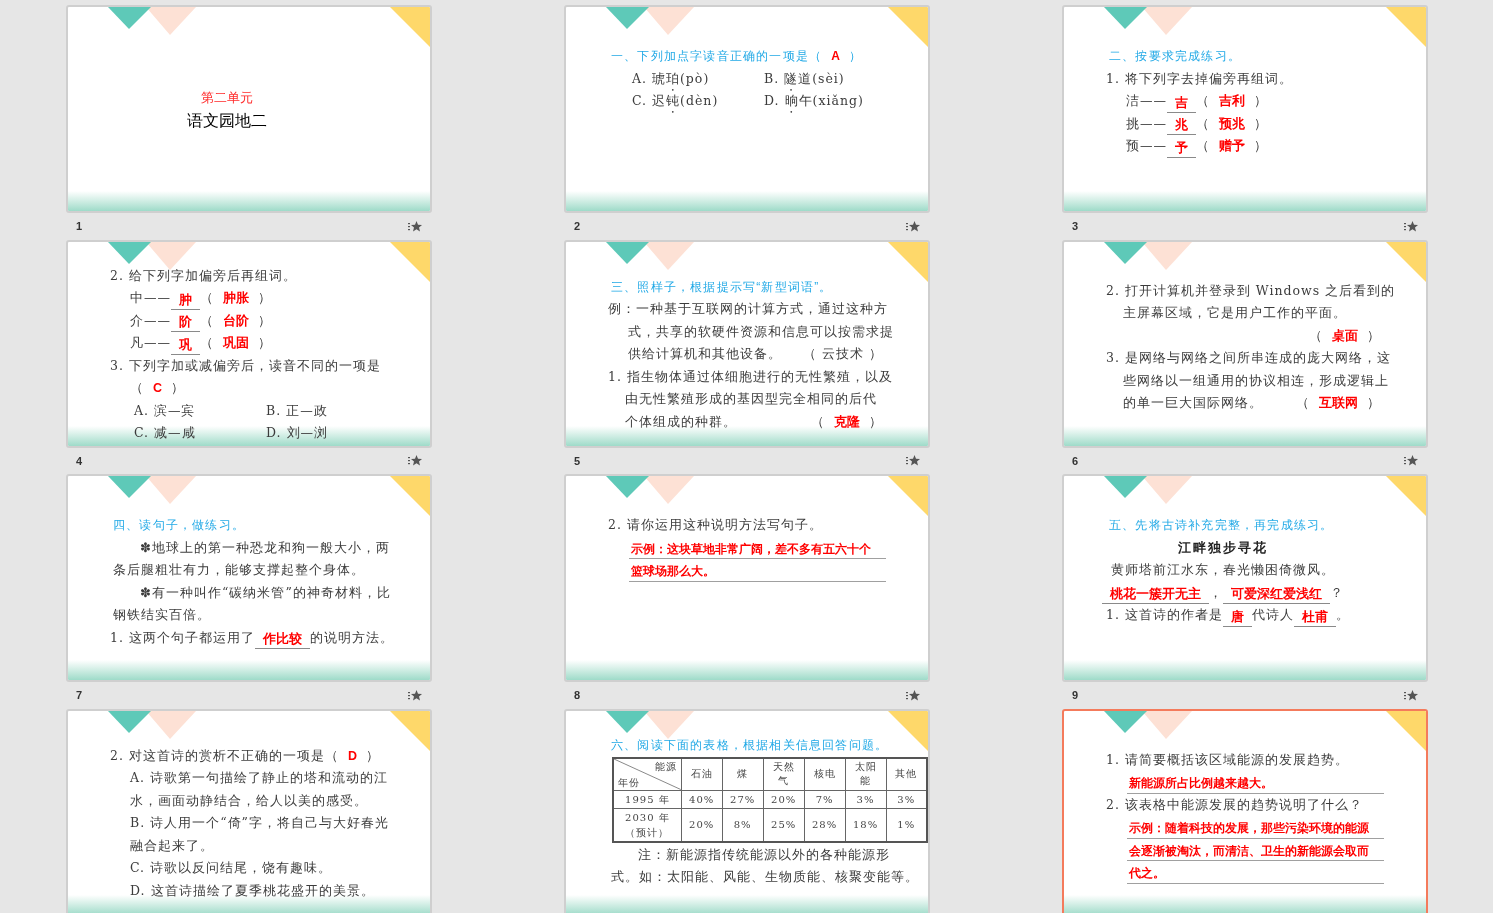 The height and width of the screenshot is (913, 1493). Describe the element at coordinates (647, 774) in the screenshot. I see `table-header-cell: 能源 年份` at that location.